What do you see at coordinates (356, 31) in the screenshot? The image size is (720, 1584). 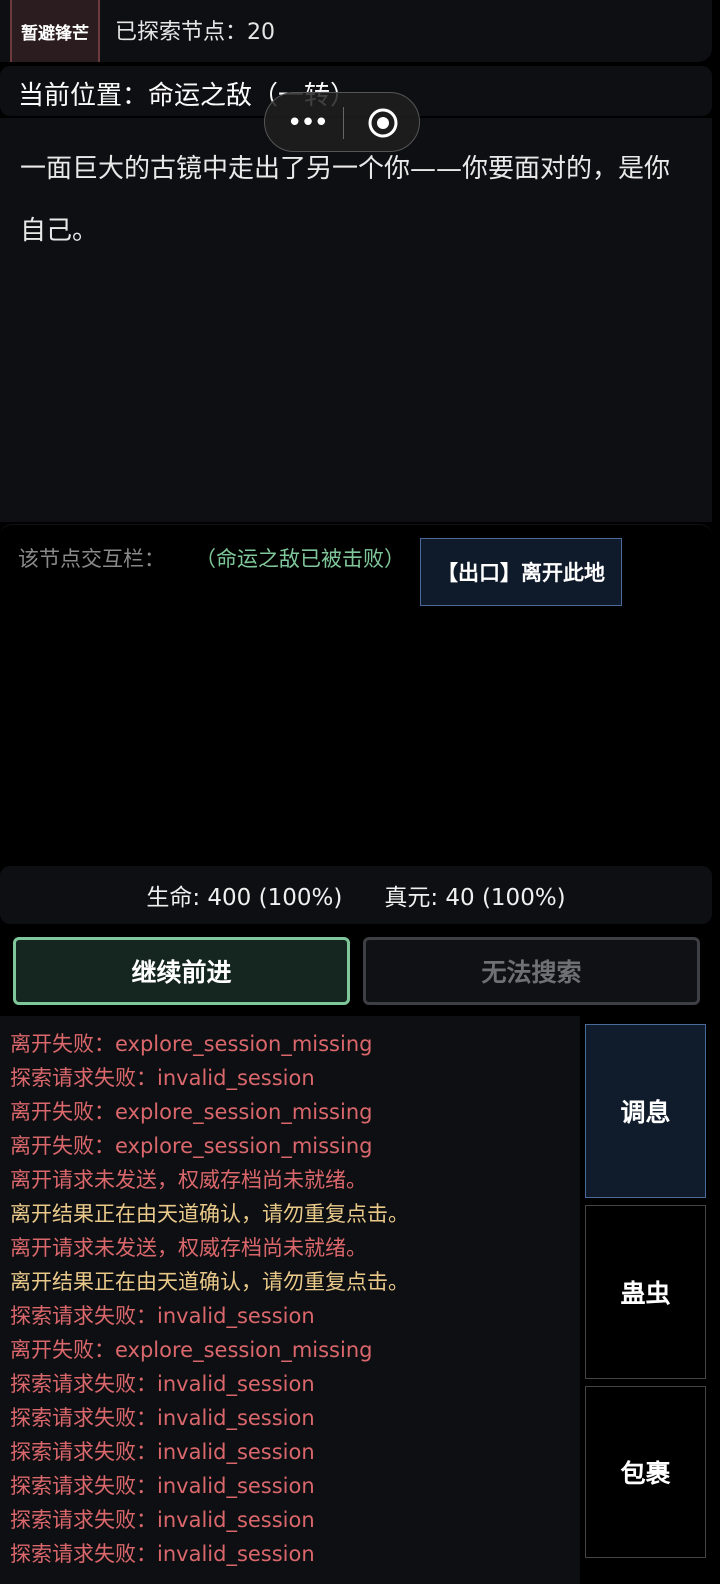 I see `top-bar: 暂避锋芒 已探索节点：20` at bounding box center [356, 31].